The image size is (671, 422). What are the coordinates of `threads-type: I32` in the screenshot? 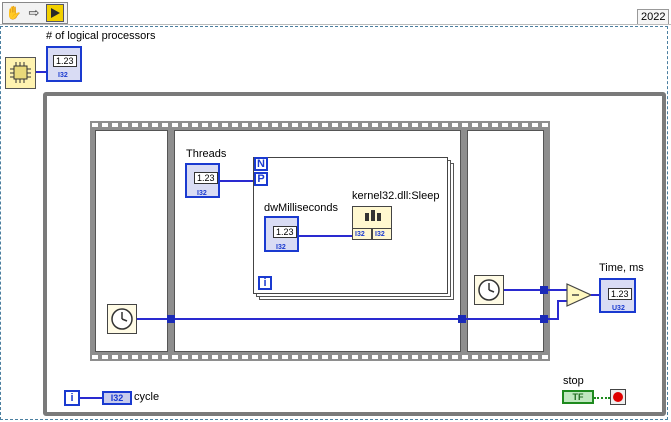 It's located at (202, 193).